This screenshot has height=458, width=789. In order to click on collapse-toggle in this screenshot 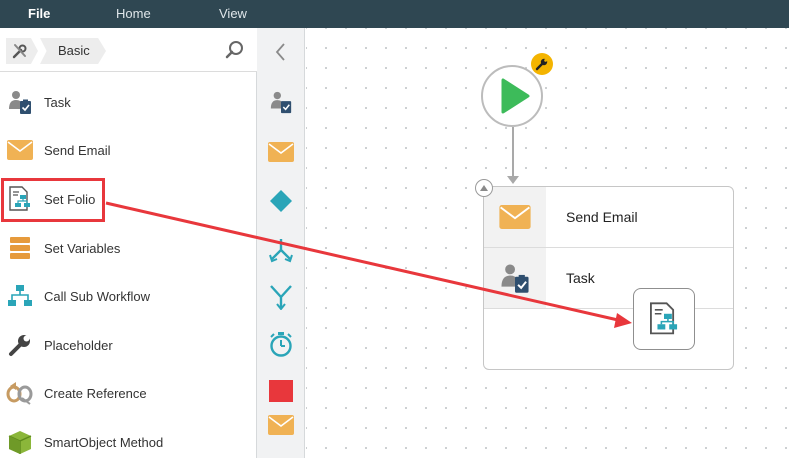, I will do `click(484, 188)`.